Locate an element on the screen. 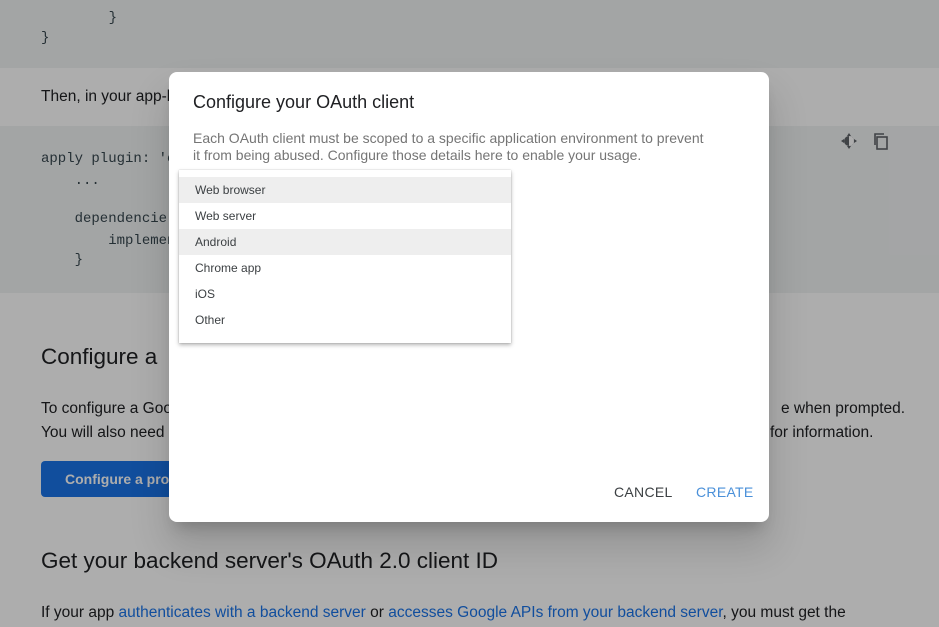  cancel-button: CANCEL is located at coordinates (643, 492).